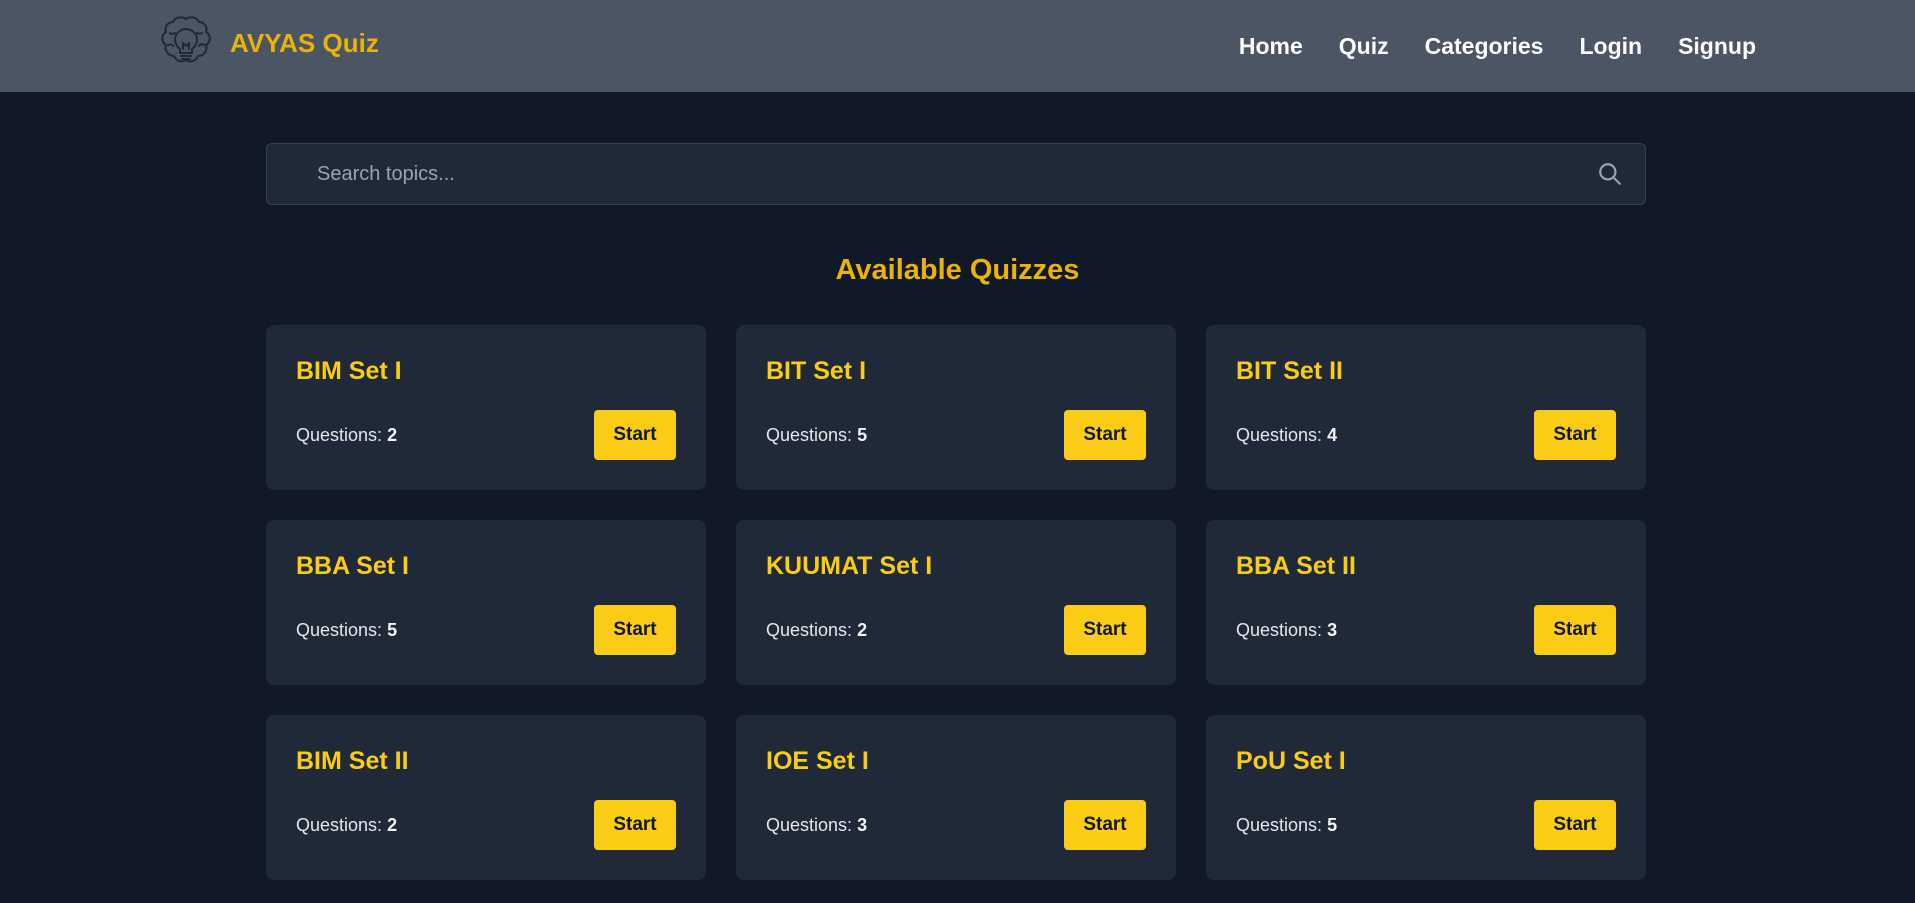  I want to click on quiz-question-count: Questions: 4, so click(1286, 435).